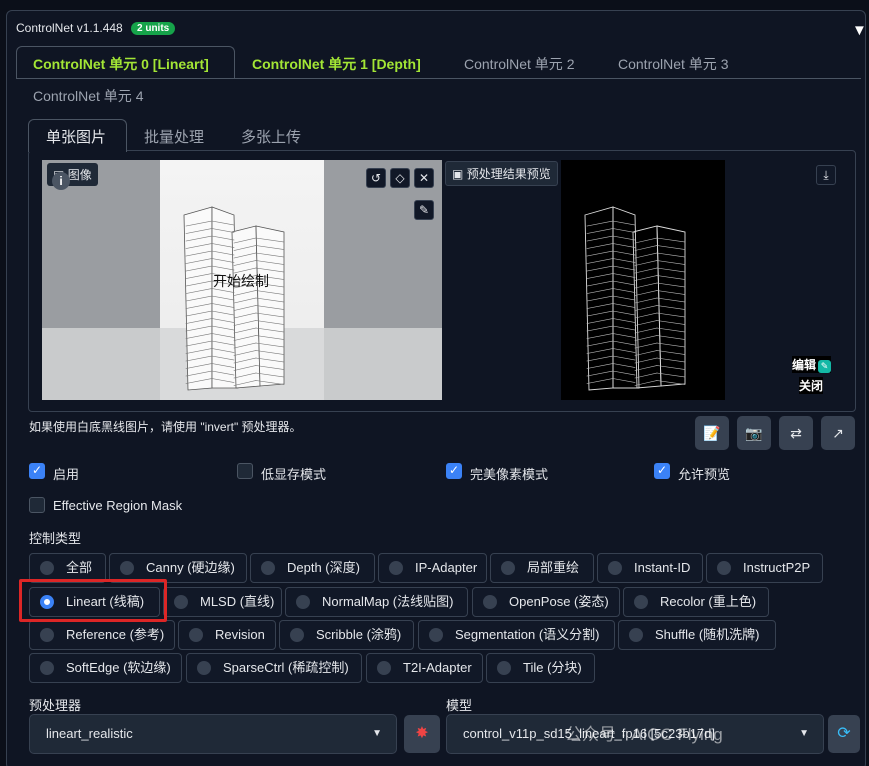  Describe the element at coordinates (438, 78) in the screenshot. I see `tab-divider` at that location.